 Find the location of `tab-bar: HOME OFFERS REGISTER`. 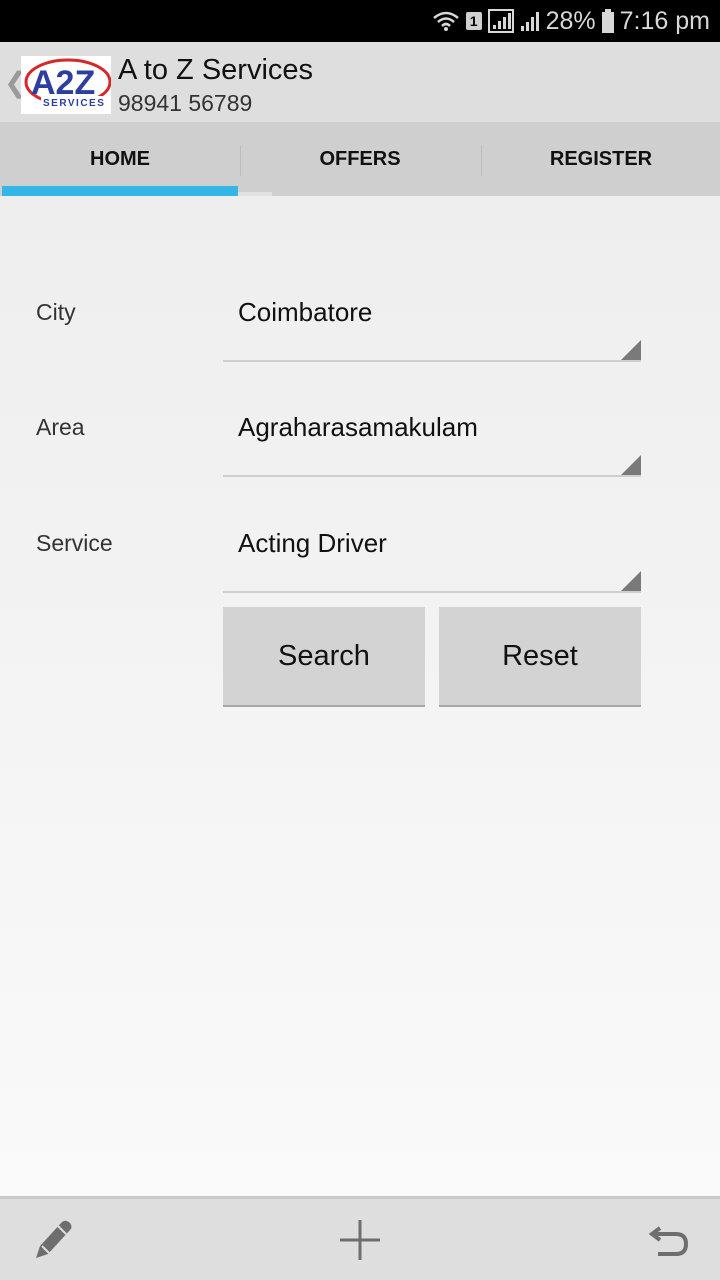

tab-bar: HOME OFFERS REGISTER is located at coordinates (360, 159).